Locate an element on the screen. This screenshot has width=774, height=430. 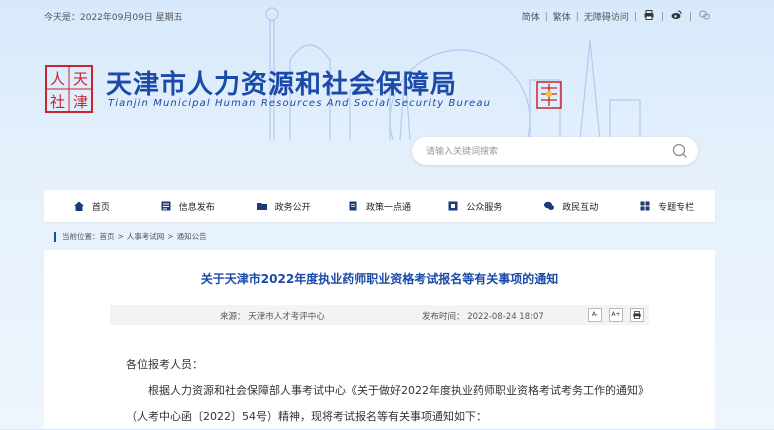
simplified-chinese-link: 简体 is located at coordinates (531, 16).